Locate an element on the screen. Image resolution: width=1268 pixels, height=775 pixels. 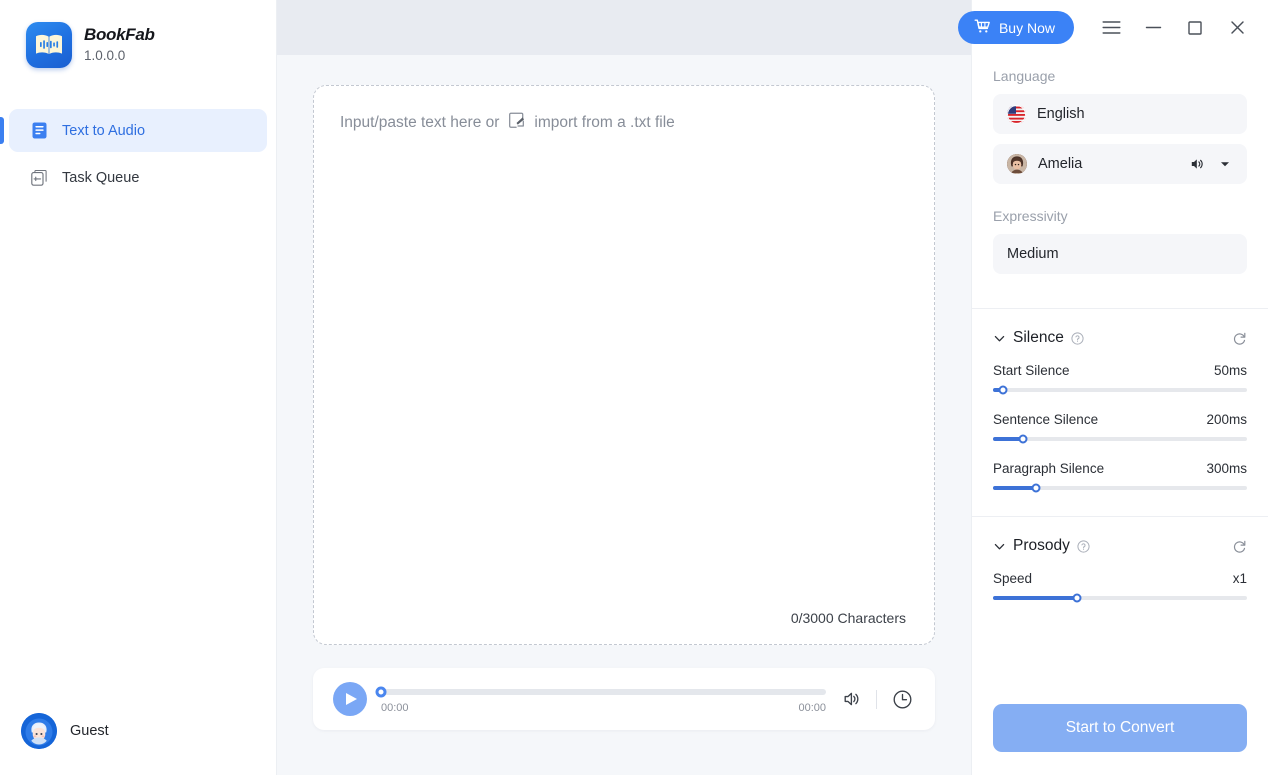
start-silence-slider is located at coordinates (1120, 390).